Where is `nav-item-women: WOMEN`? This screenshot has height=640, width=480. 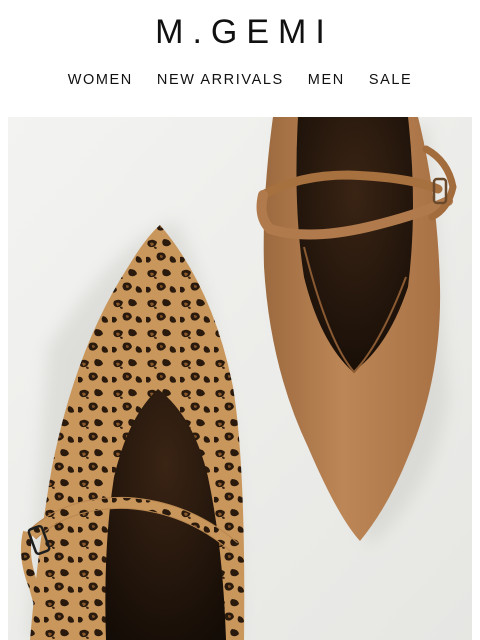
nav-item-women: WOMEN is located at coordinates (100, 80).